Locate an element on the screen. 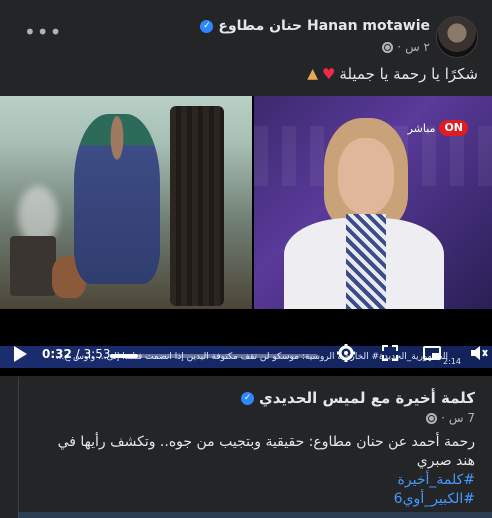 Image resolution: width=492 pixels, height=518 pixels. caption-text: شكرًا يا رحمة يا جميلة is located at coordinates (408, 74).